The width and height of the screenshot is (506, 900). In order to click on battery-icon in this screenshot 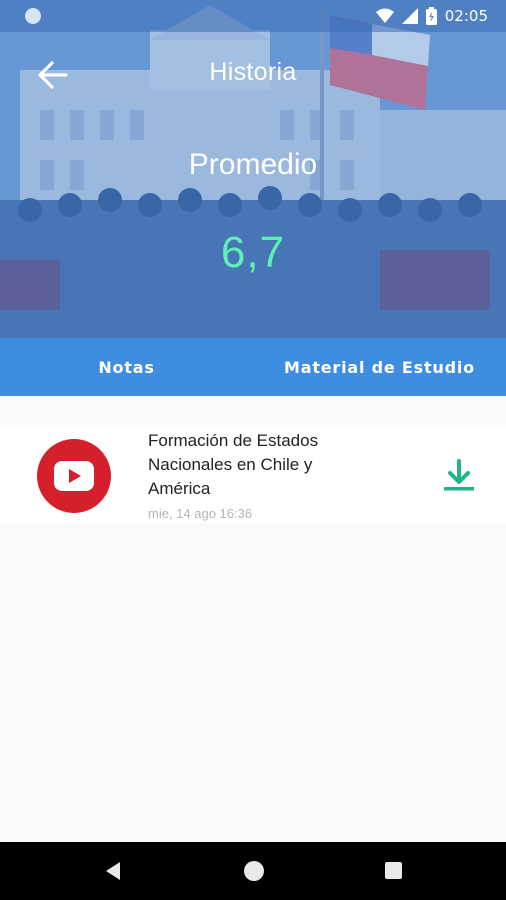, I will do `click(431, 16)`.